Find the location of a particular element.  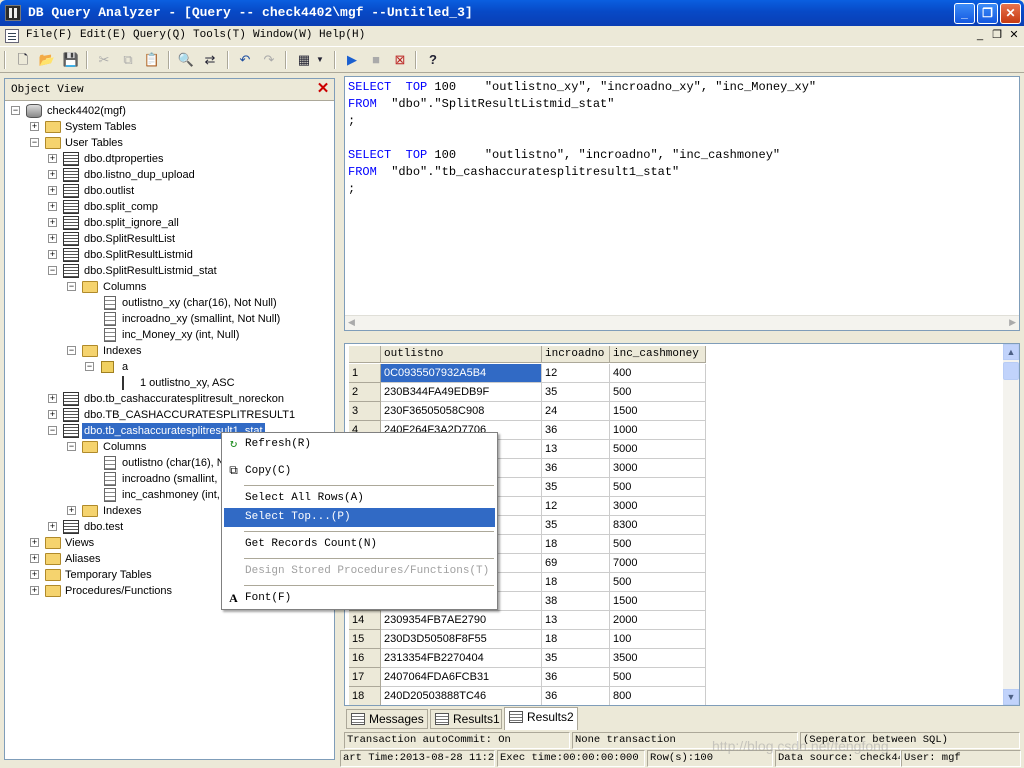

menu-item-refresh: ↻ Refresh(R) is located at coordinates (359, 444).